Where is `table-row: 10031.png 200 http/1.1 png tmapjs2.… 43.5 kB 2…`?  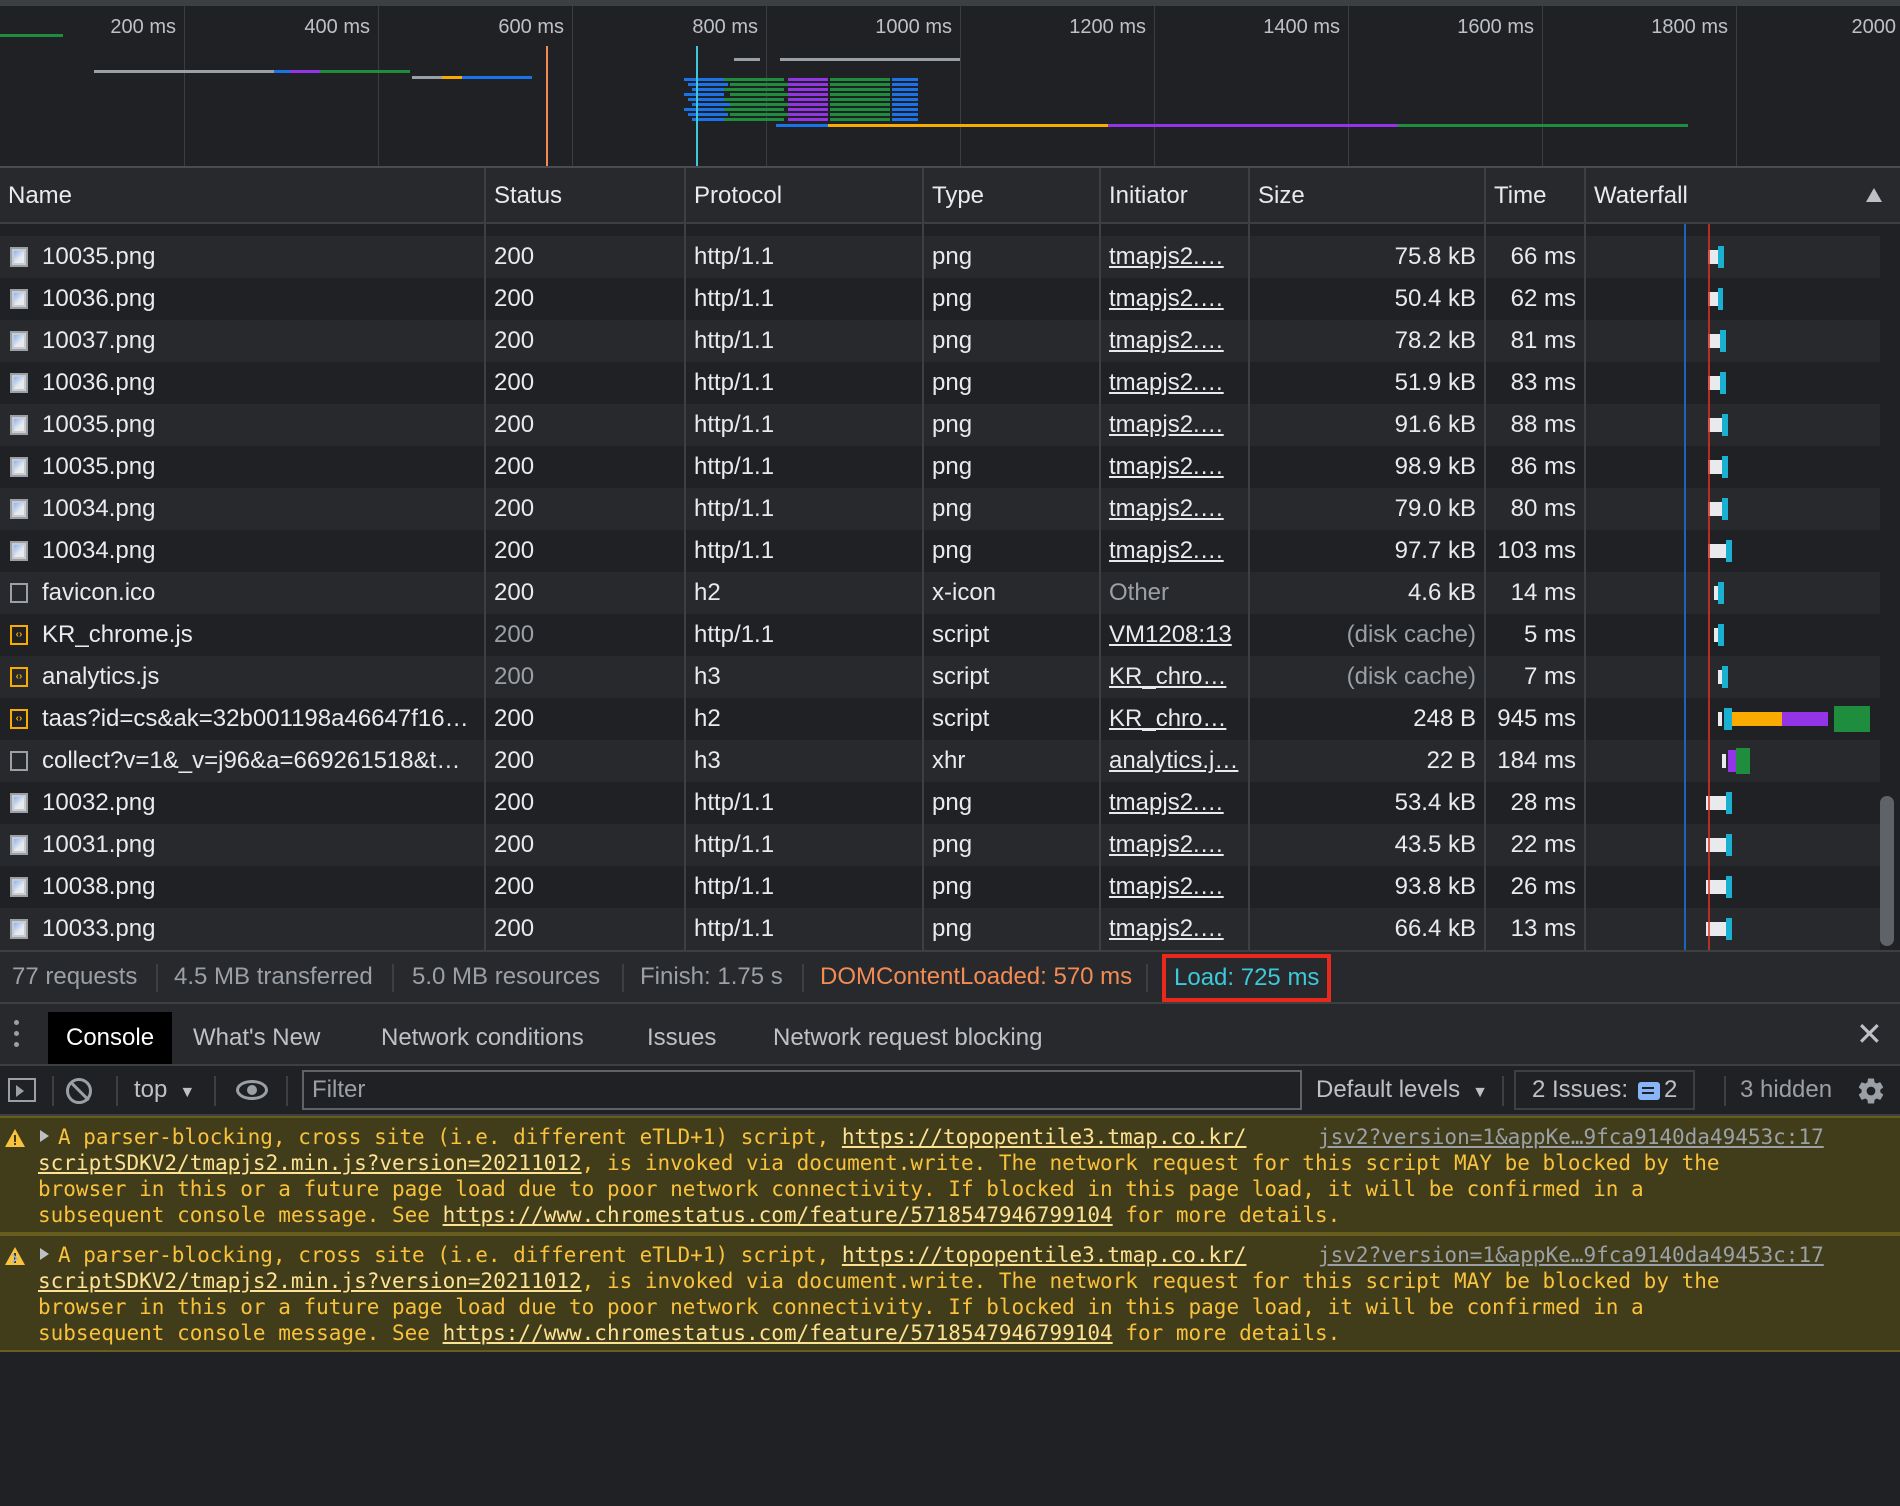 table-row: 10031.png 200 http/1.1 png tmapjs2.… 43.5 kB 2… is located at coordinates (940, 845).